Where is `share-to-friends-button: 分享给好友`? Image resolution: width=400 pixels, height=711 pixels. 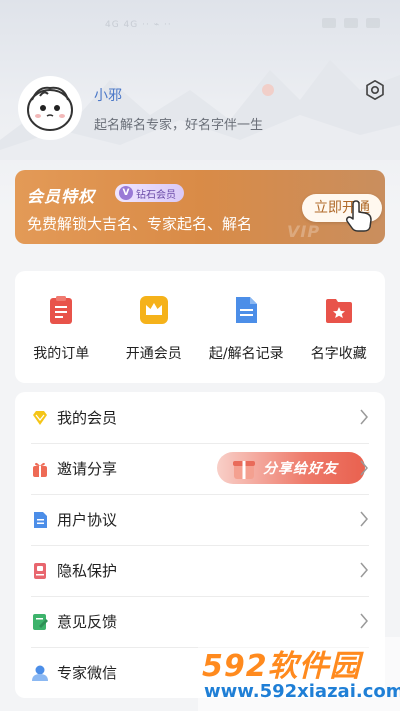
share-to-friends-button: 分享给好友 is located at coordinates (291, 468).